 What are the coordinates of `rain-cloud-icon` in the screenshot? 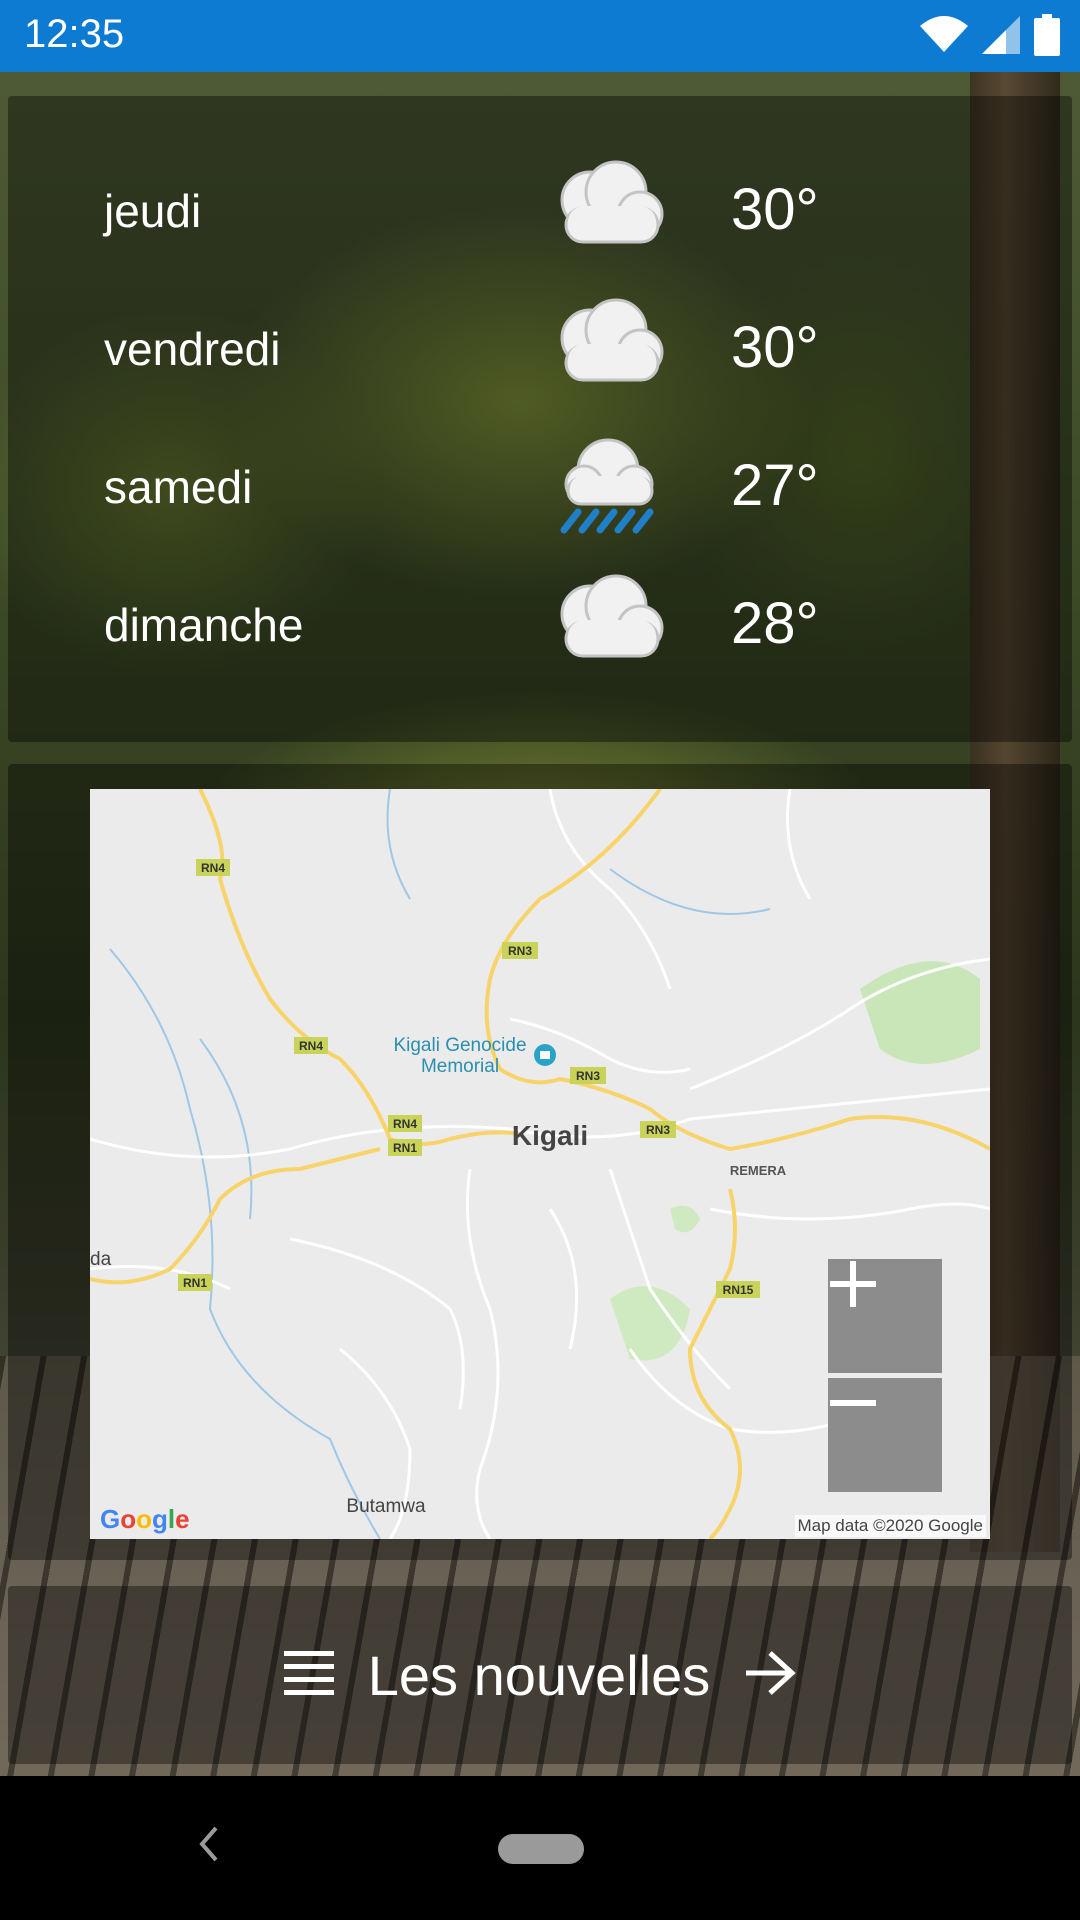 It's located at (609, 487).